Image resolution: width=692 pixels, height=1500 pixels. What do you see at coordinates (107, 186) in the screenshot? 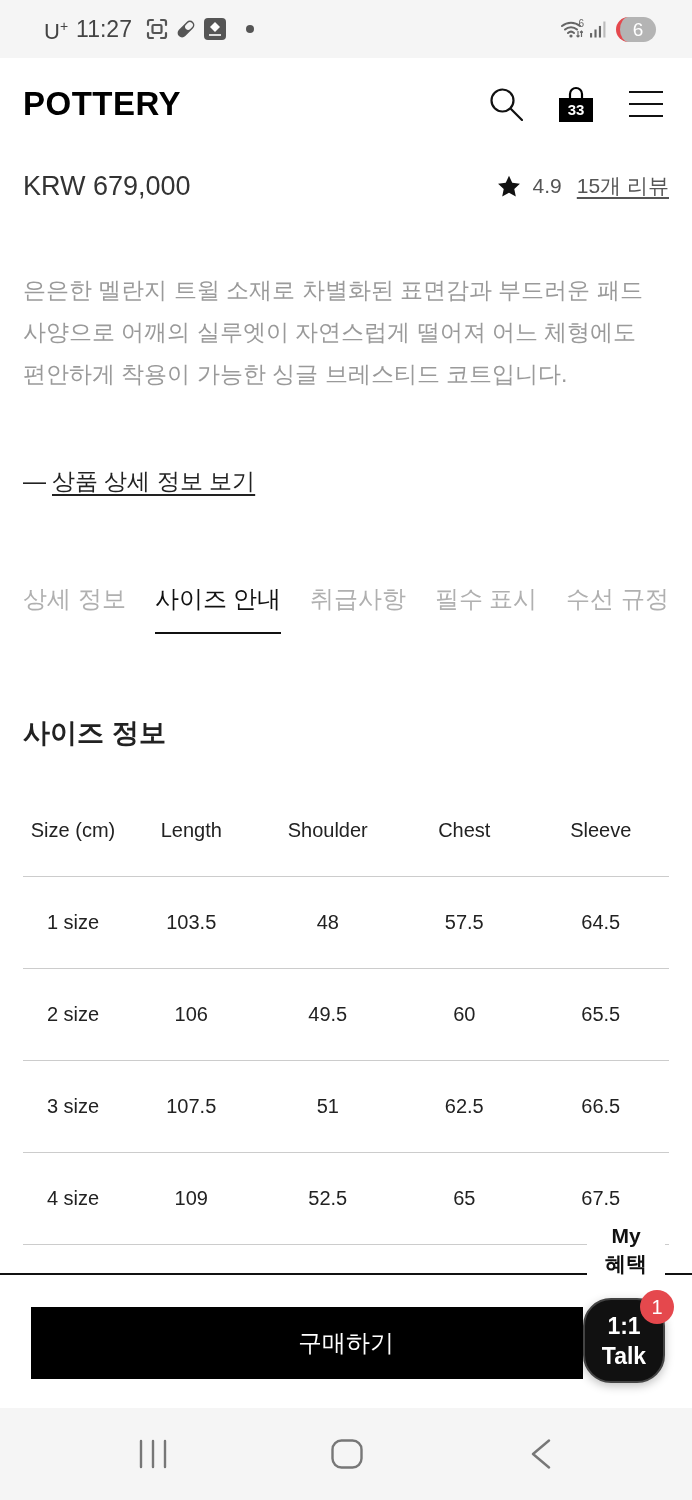
I see `product-price: KRW 679,000` at bounding box center [107, 186].